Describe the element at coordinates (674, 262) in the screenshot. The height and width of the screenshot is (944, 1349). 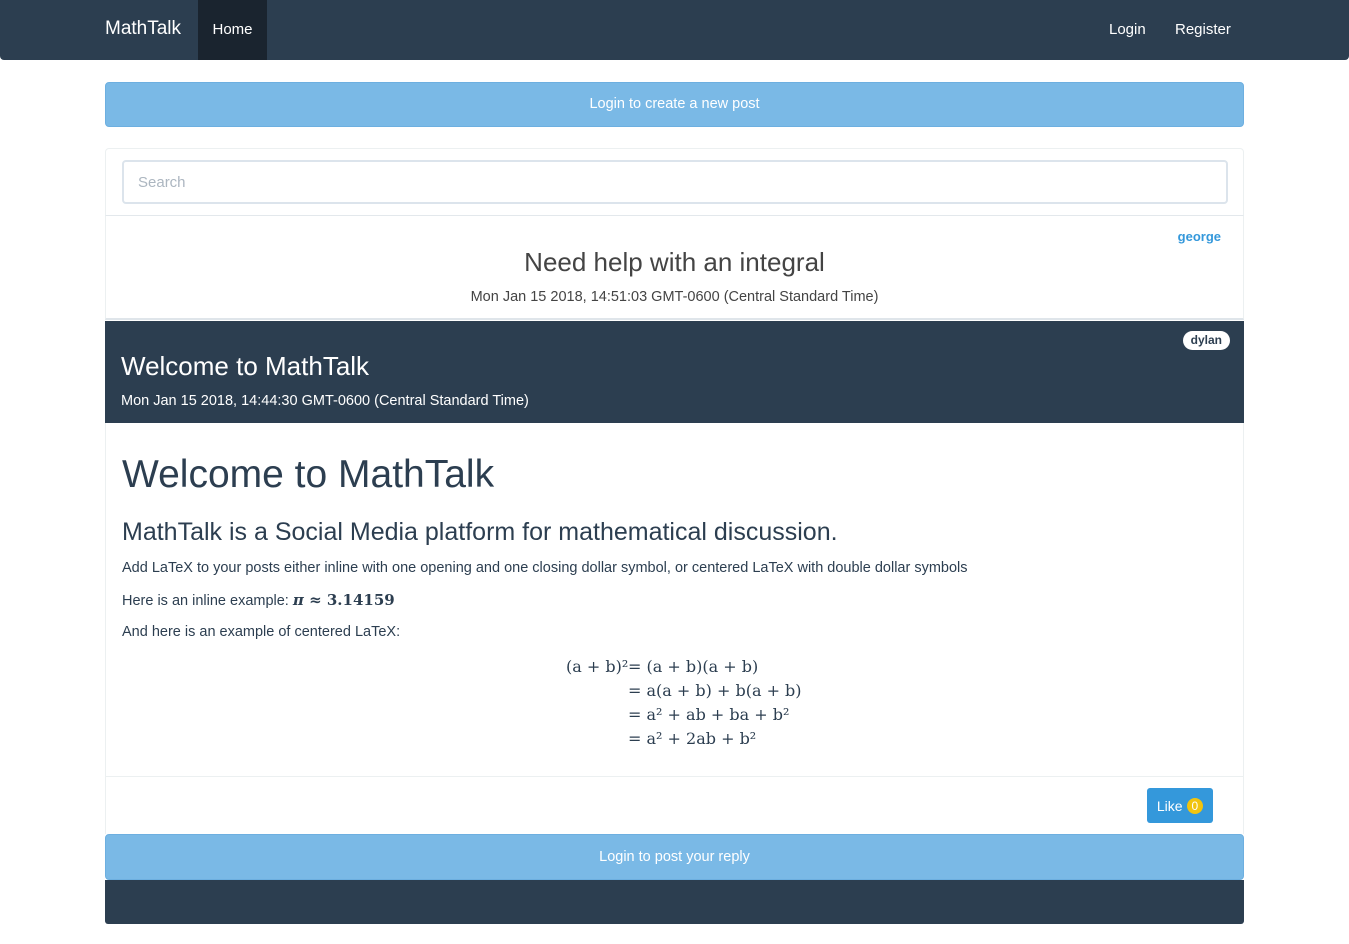
I see `post-title: Need help with an integral` at that location.